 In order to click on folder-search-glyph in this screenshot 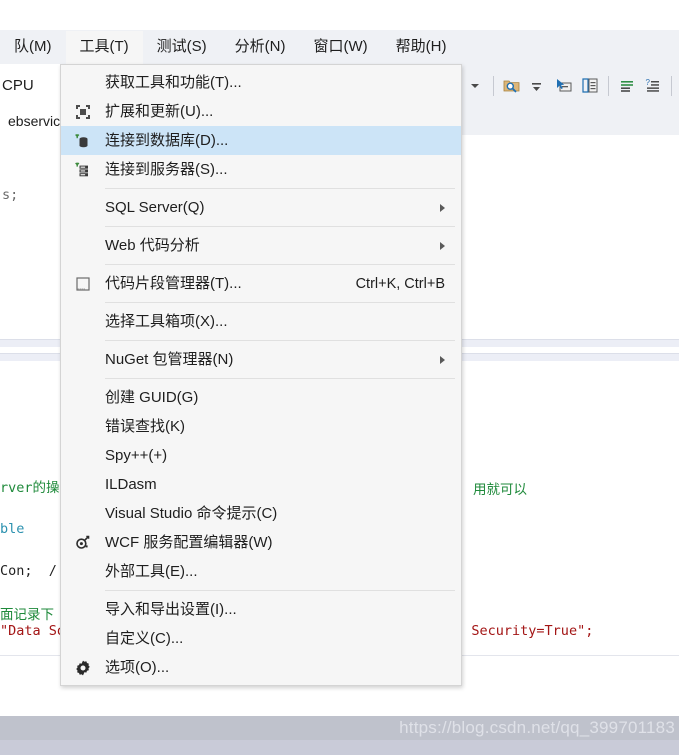, I will do `click(511, 86)`.